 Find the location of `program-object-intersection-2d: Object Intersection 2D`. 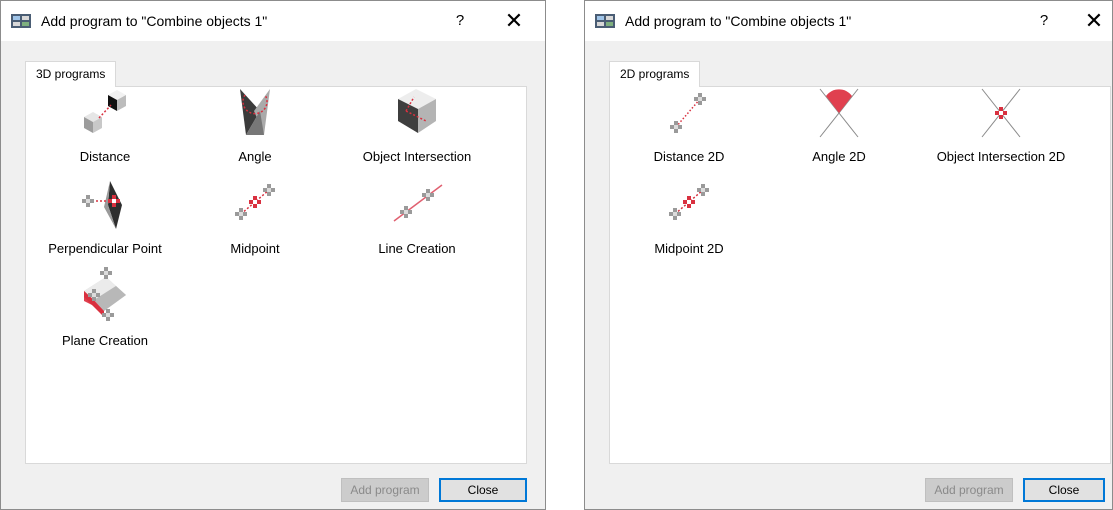

program-object-intersection-2d: Object Intersection 2D is located at coordinates (1001, 129).